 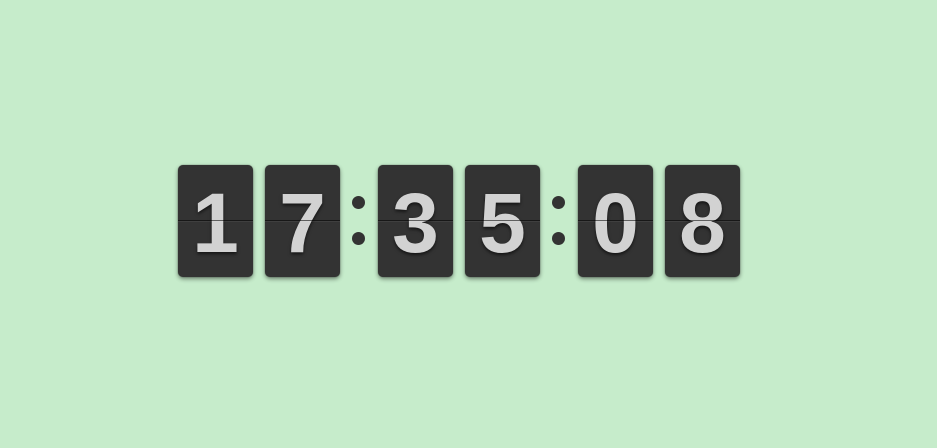 I want to click on flip-clock: 1 7 3 5 0 8, so click(x=459, y=221).